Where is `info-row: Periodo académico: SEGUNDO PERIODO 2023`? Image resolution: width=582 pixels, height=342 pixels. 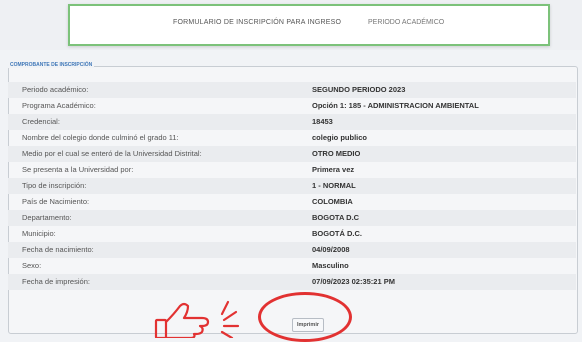 info-row: Periodo académico: SEGUNDO PERIODO 2023 is located at coordinates (292, 90).